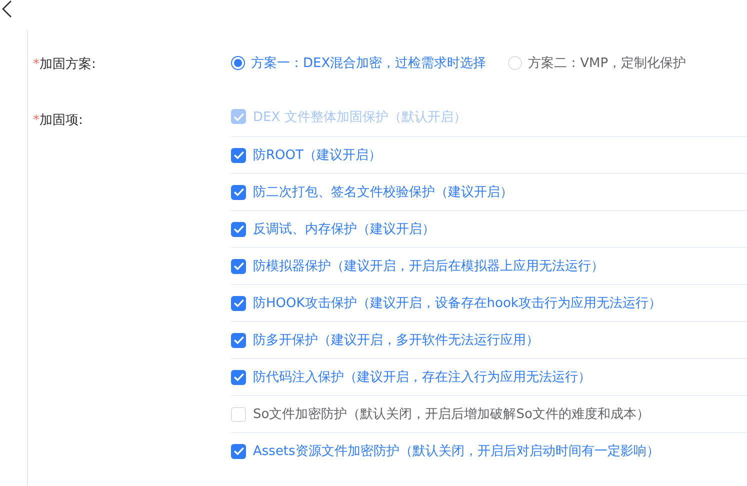  I want to click on checkbox-label: 防HOOK攻击保护（建议开启，设备存在hook攻击行为应用无法运行）, so click(457, 303).